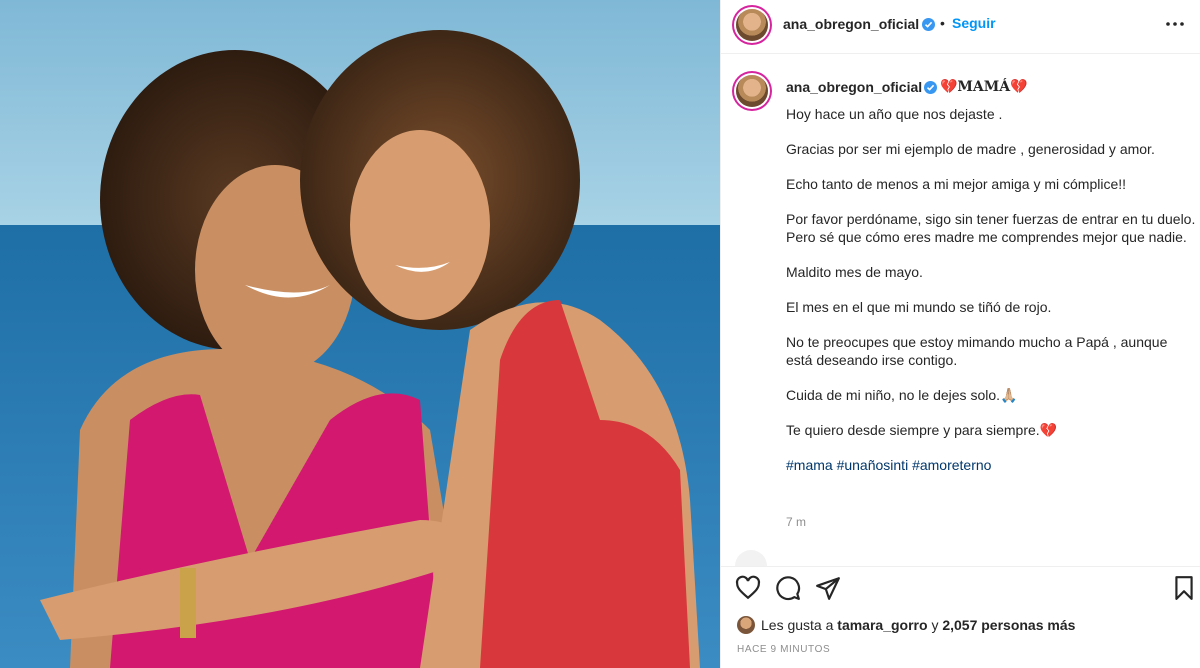 This screenshot has width=1200, height=668. I want to click on caption-timestamp: 7 m, so click(796, 522).